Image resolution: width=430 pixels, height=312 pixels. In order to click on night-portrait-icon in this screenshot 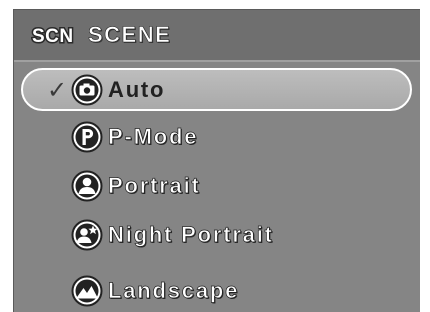, I will do `click(87, 235)`.